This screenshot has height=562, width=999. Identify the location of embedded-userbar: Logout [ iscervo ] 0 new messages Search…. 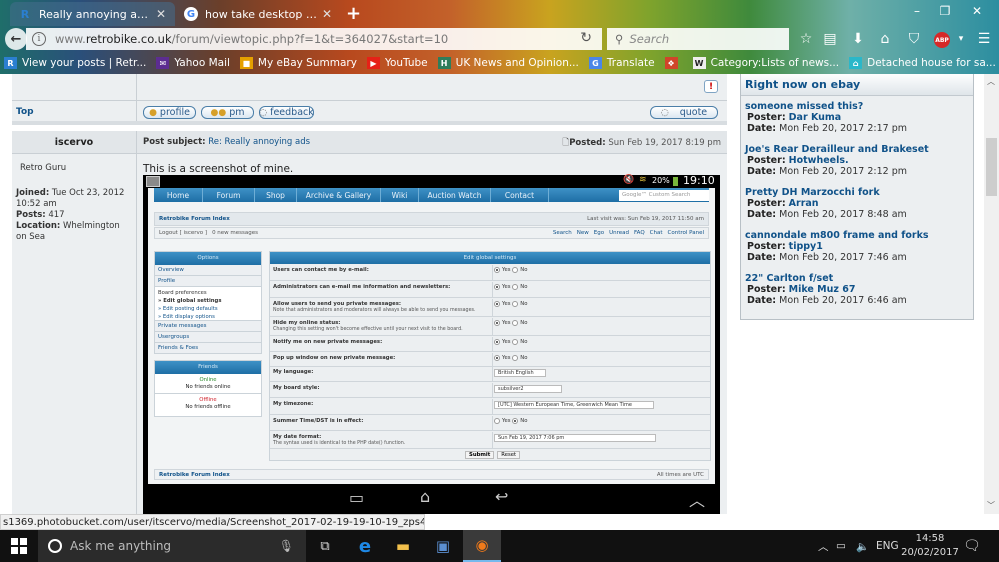
(431, 233).